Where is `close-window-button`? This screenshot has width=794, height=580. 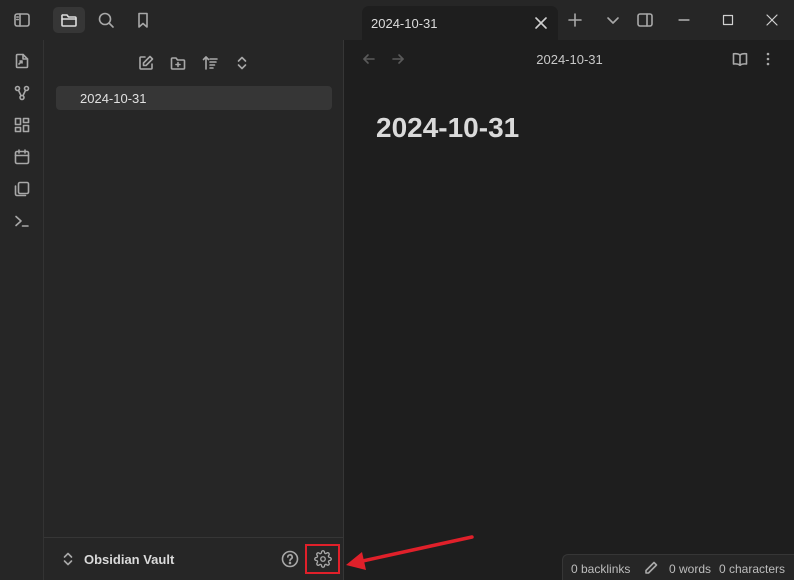 close-window-button is located at coordinates (772, 20).